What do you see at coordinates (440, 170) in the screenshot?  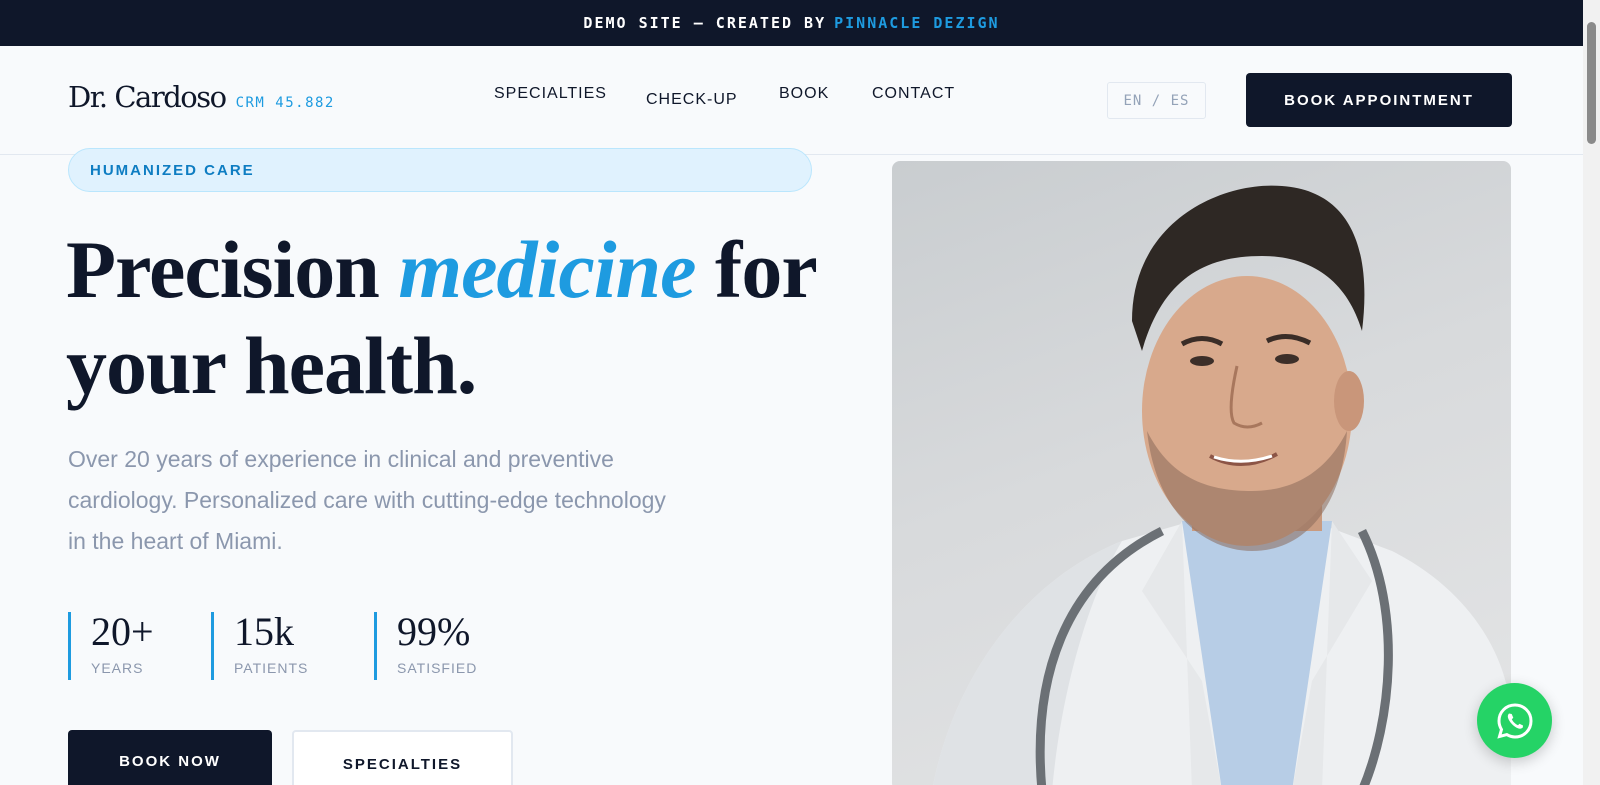 I see `humanized-care-badge: HUMANIZED CARE` at bounding box center [440, 170].